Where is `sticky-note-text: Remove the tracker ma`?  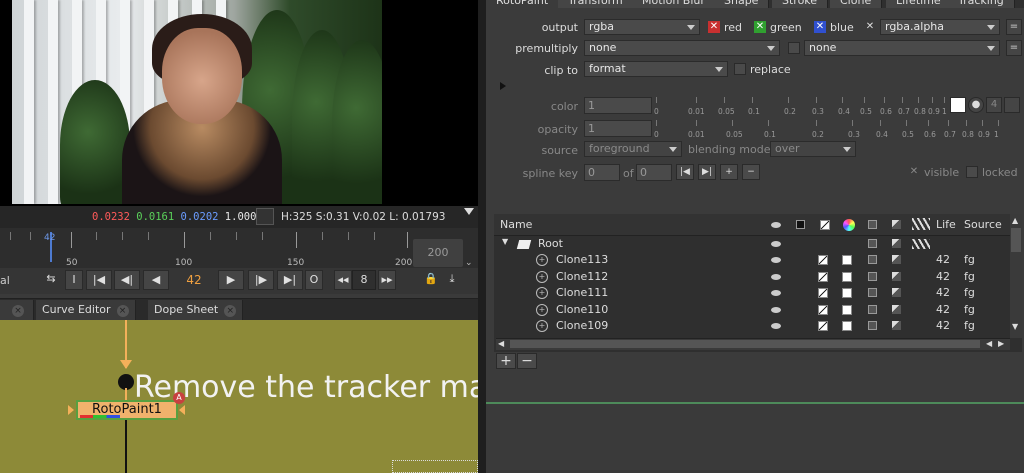
sticky-note-text: Remove the tracker ma is located at coordinates (310, 387).